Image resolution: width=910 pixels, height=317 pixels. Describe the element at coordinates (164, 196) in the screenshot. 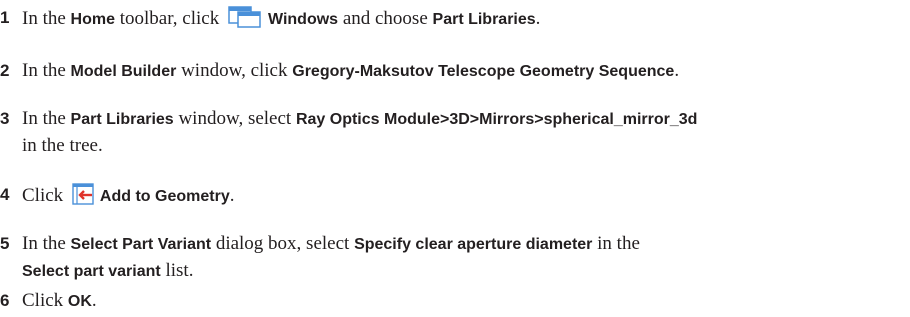

I see `ui-term-add-to-geometry: Add to Geometry` at that location.